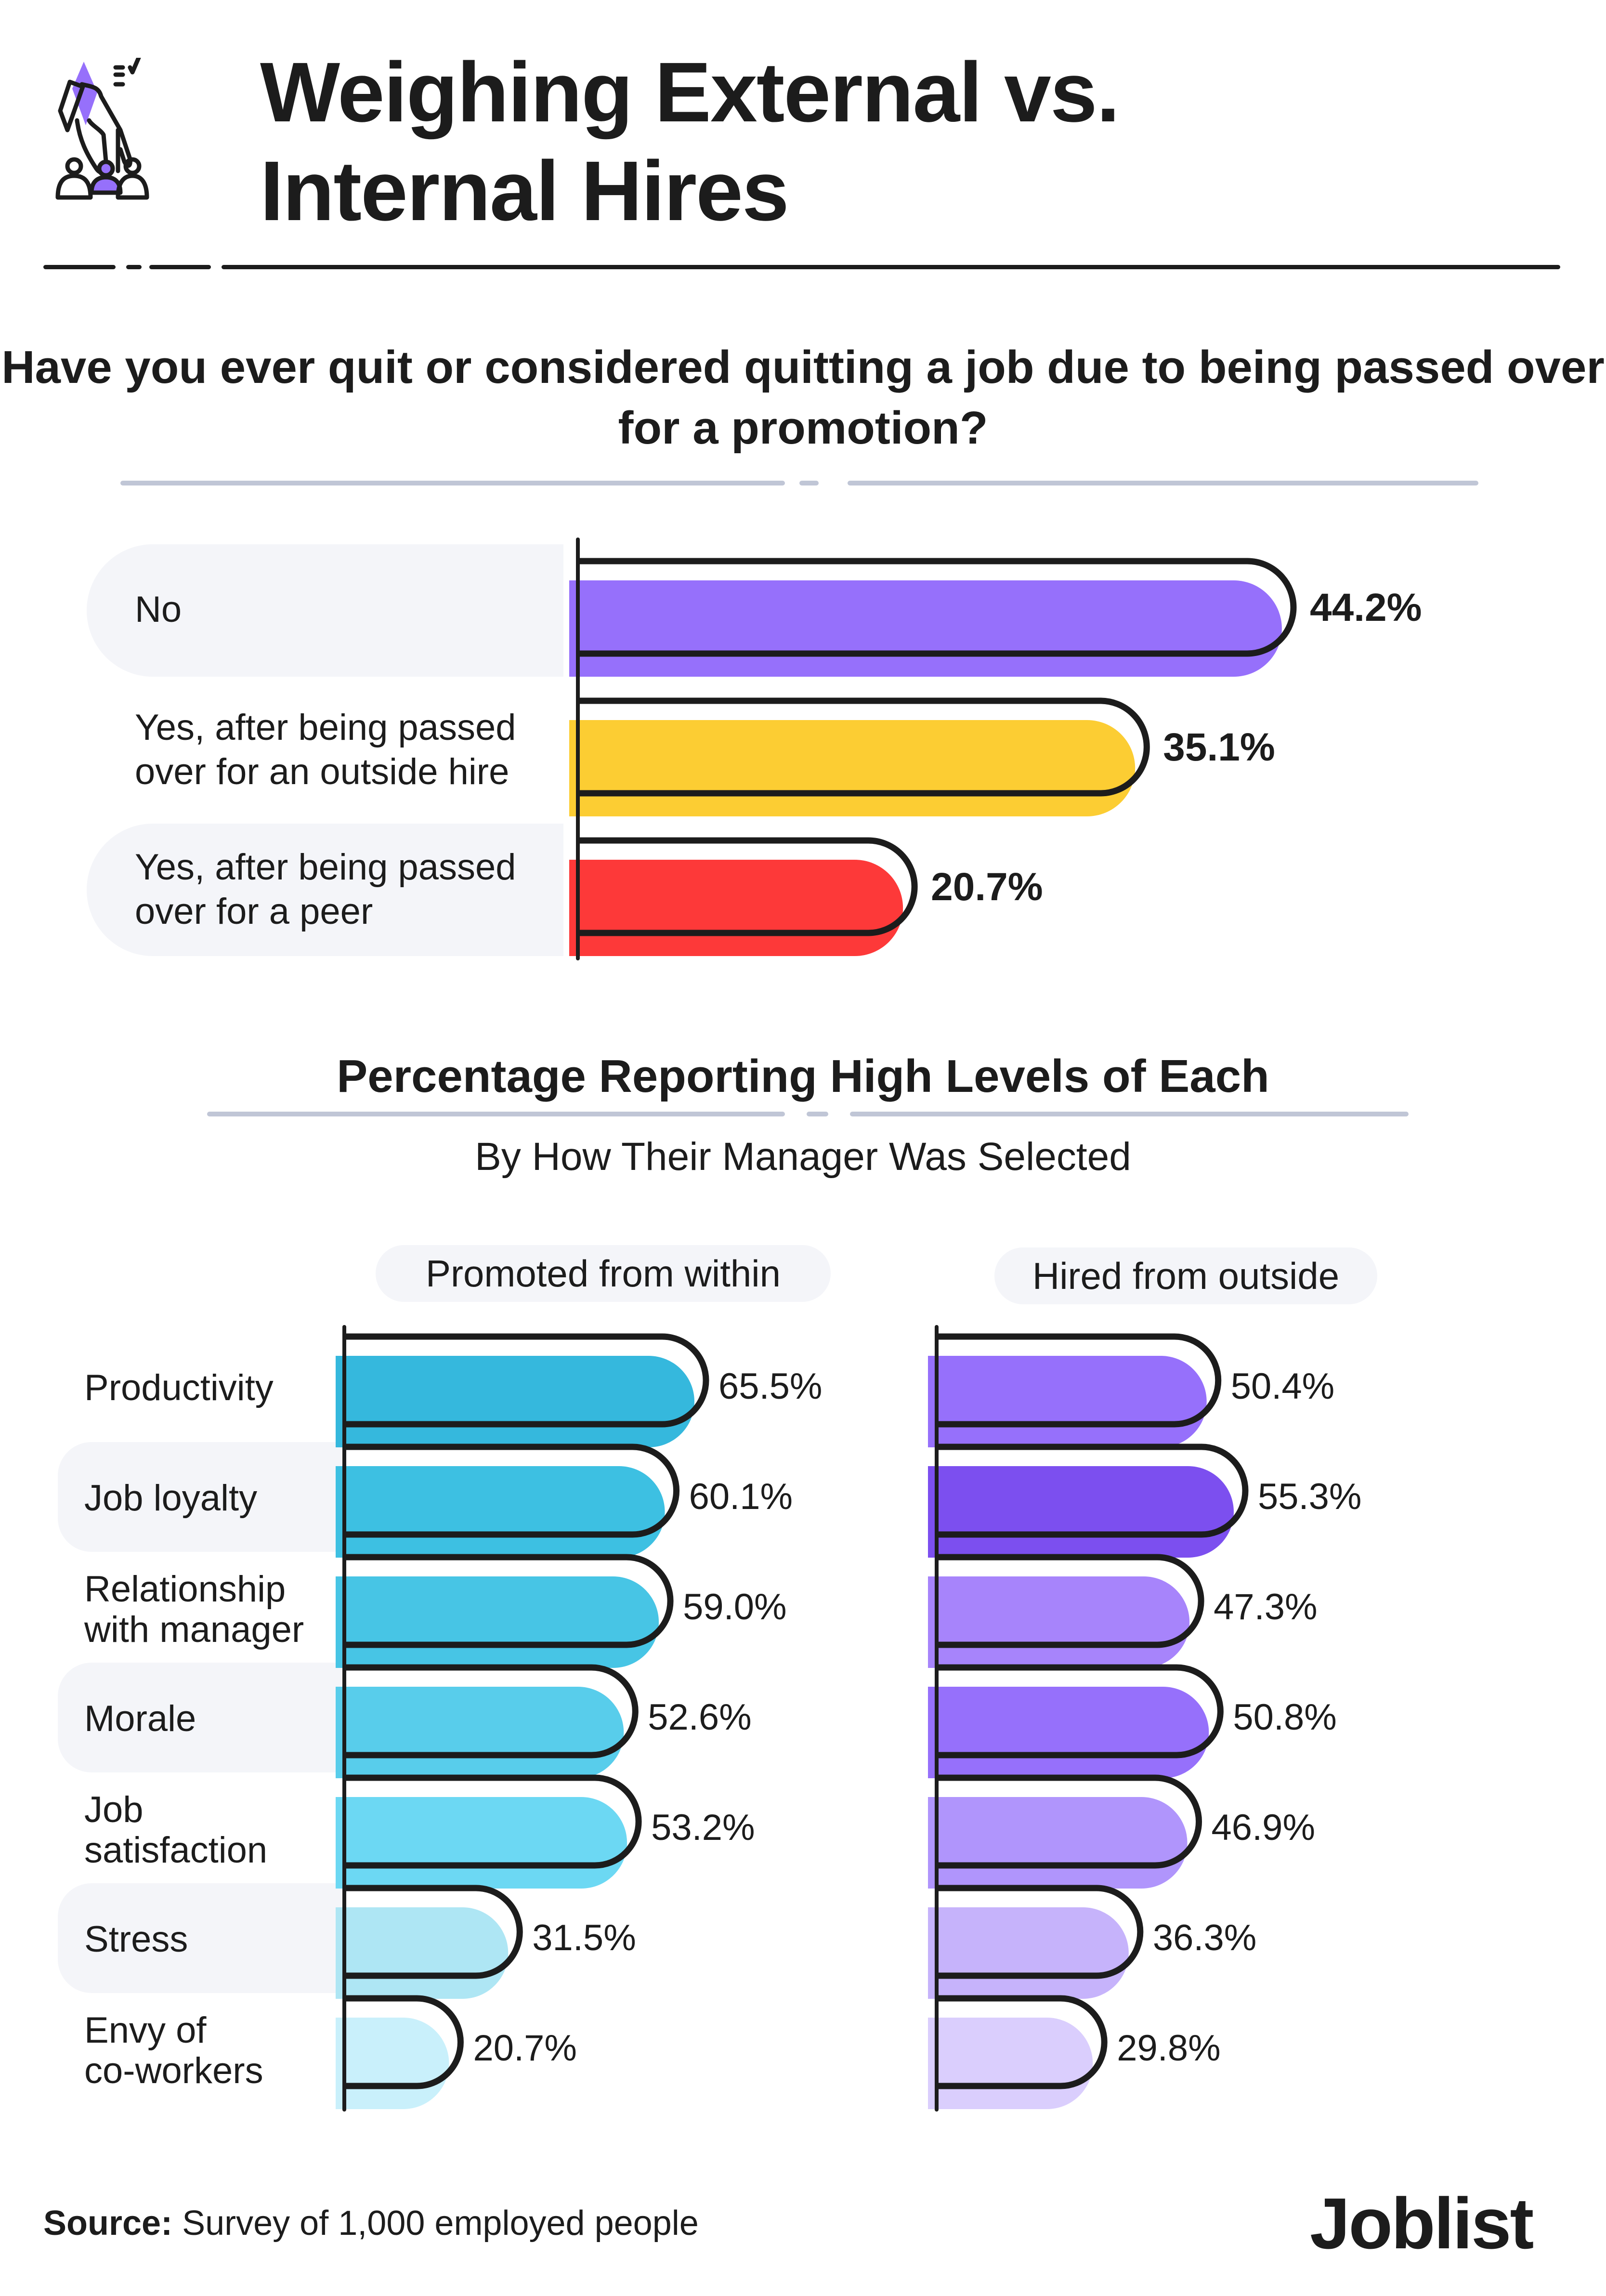 This screenshot has width=1606, height=2296. Describe the element at coordinates (1266, 1607) in the screenshot. I see `chart2-series-1-value-label-2: 47.3%` at that location.